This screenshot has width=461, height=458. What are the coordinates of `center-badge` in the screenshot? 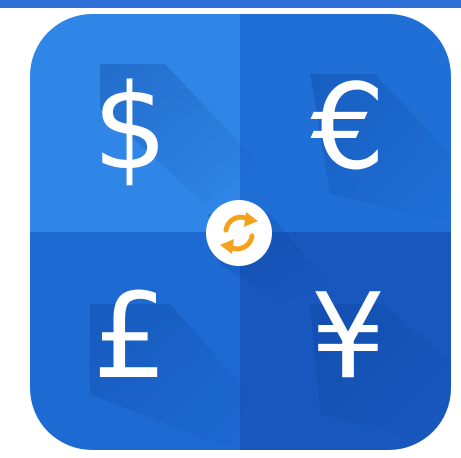 It's located at (239, 233).